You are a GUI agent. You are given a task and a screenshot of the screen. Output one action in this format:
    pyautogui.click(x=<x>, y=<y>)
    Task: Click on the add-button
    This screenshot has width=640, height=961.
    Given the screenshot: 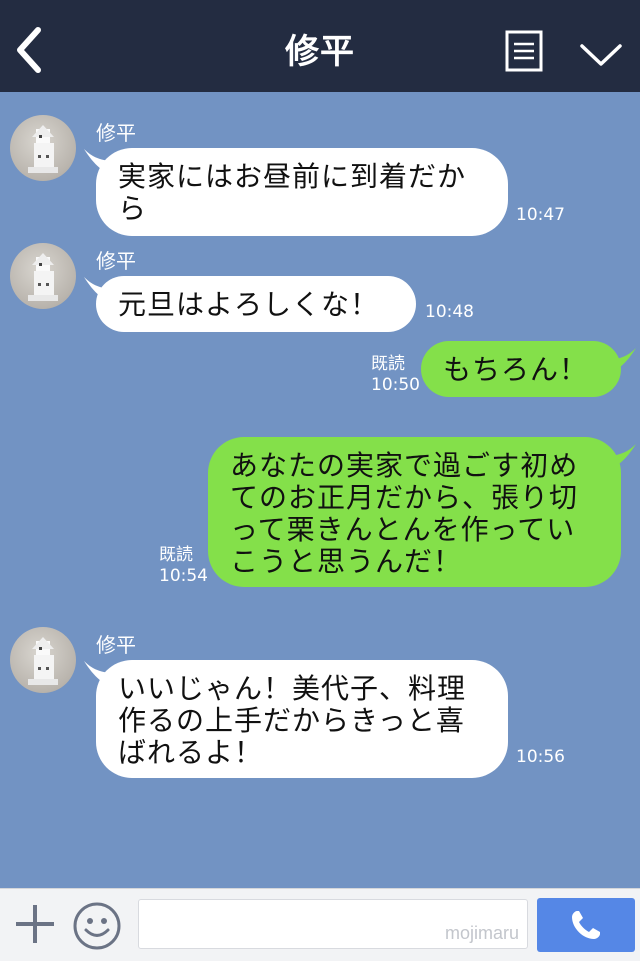 What is the action you would take?
    pyautogui.click(x=35, y=924)
    